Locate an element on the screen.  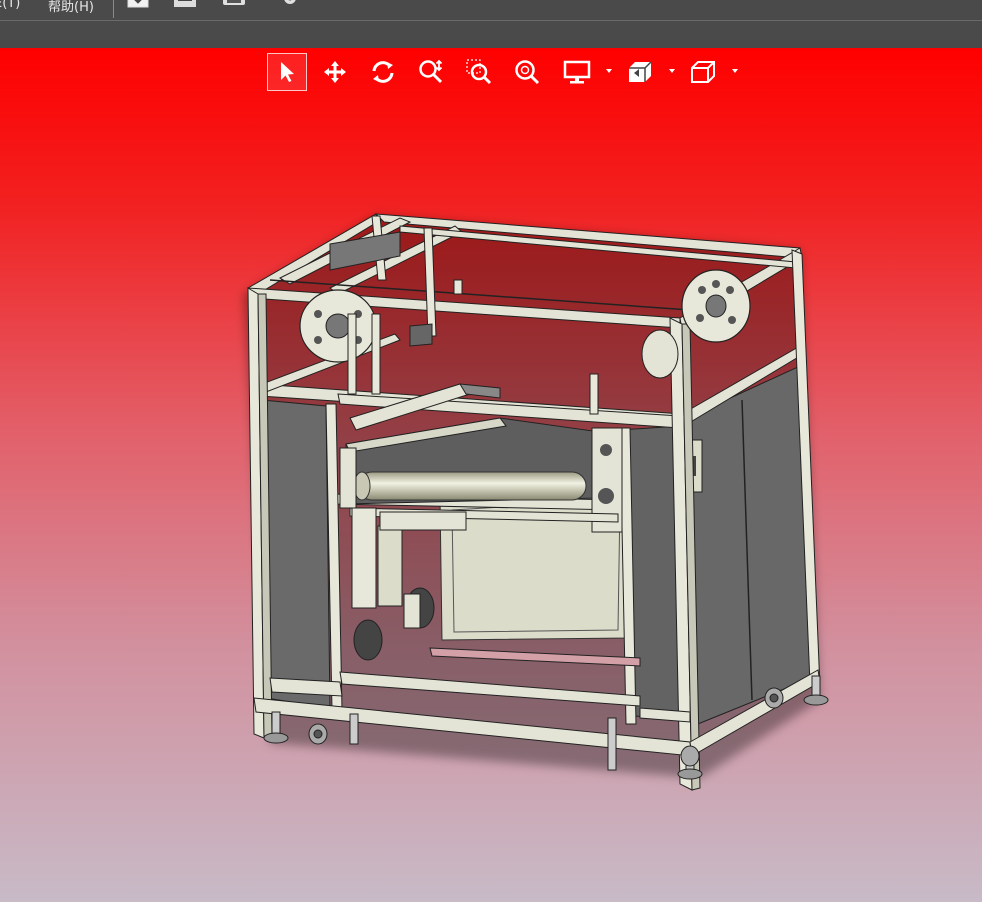
pulley-right is located at coordinates (716, 306).